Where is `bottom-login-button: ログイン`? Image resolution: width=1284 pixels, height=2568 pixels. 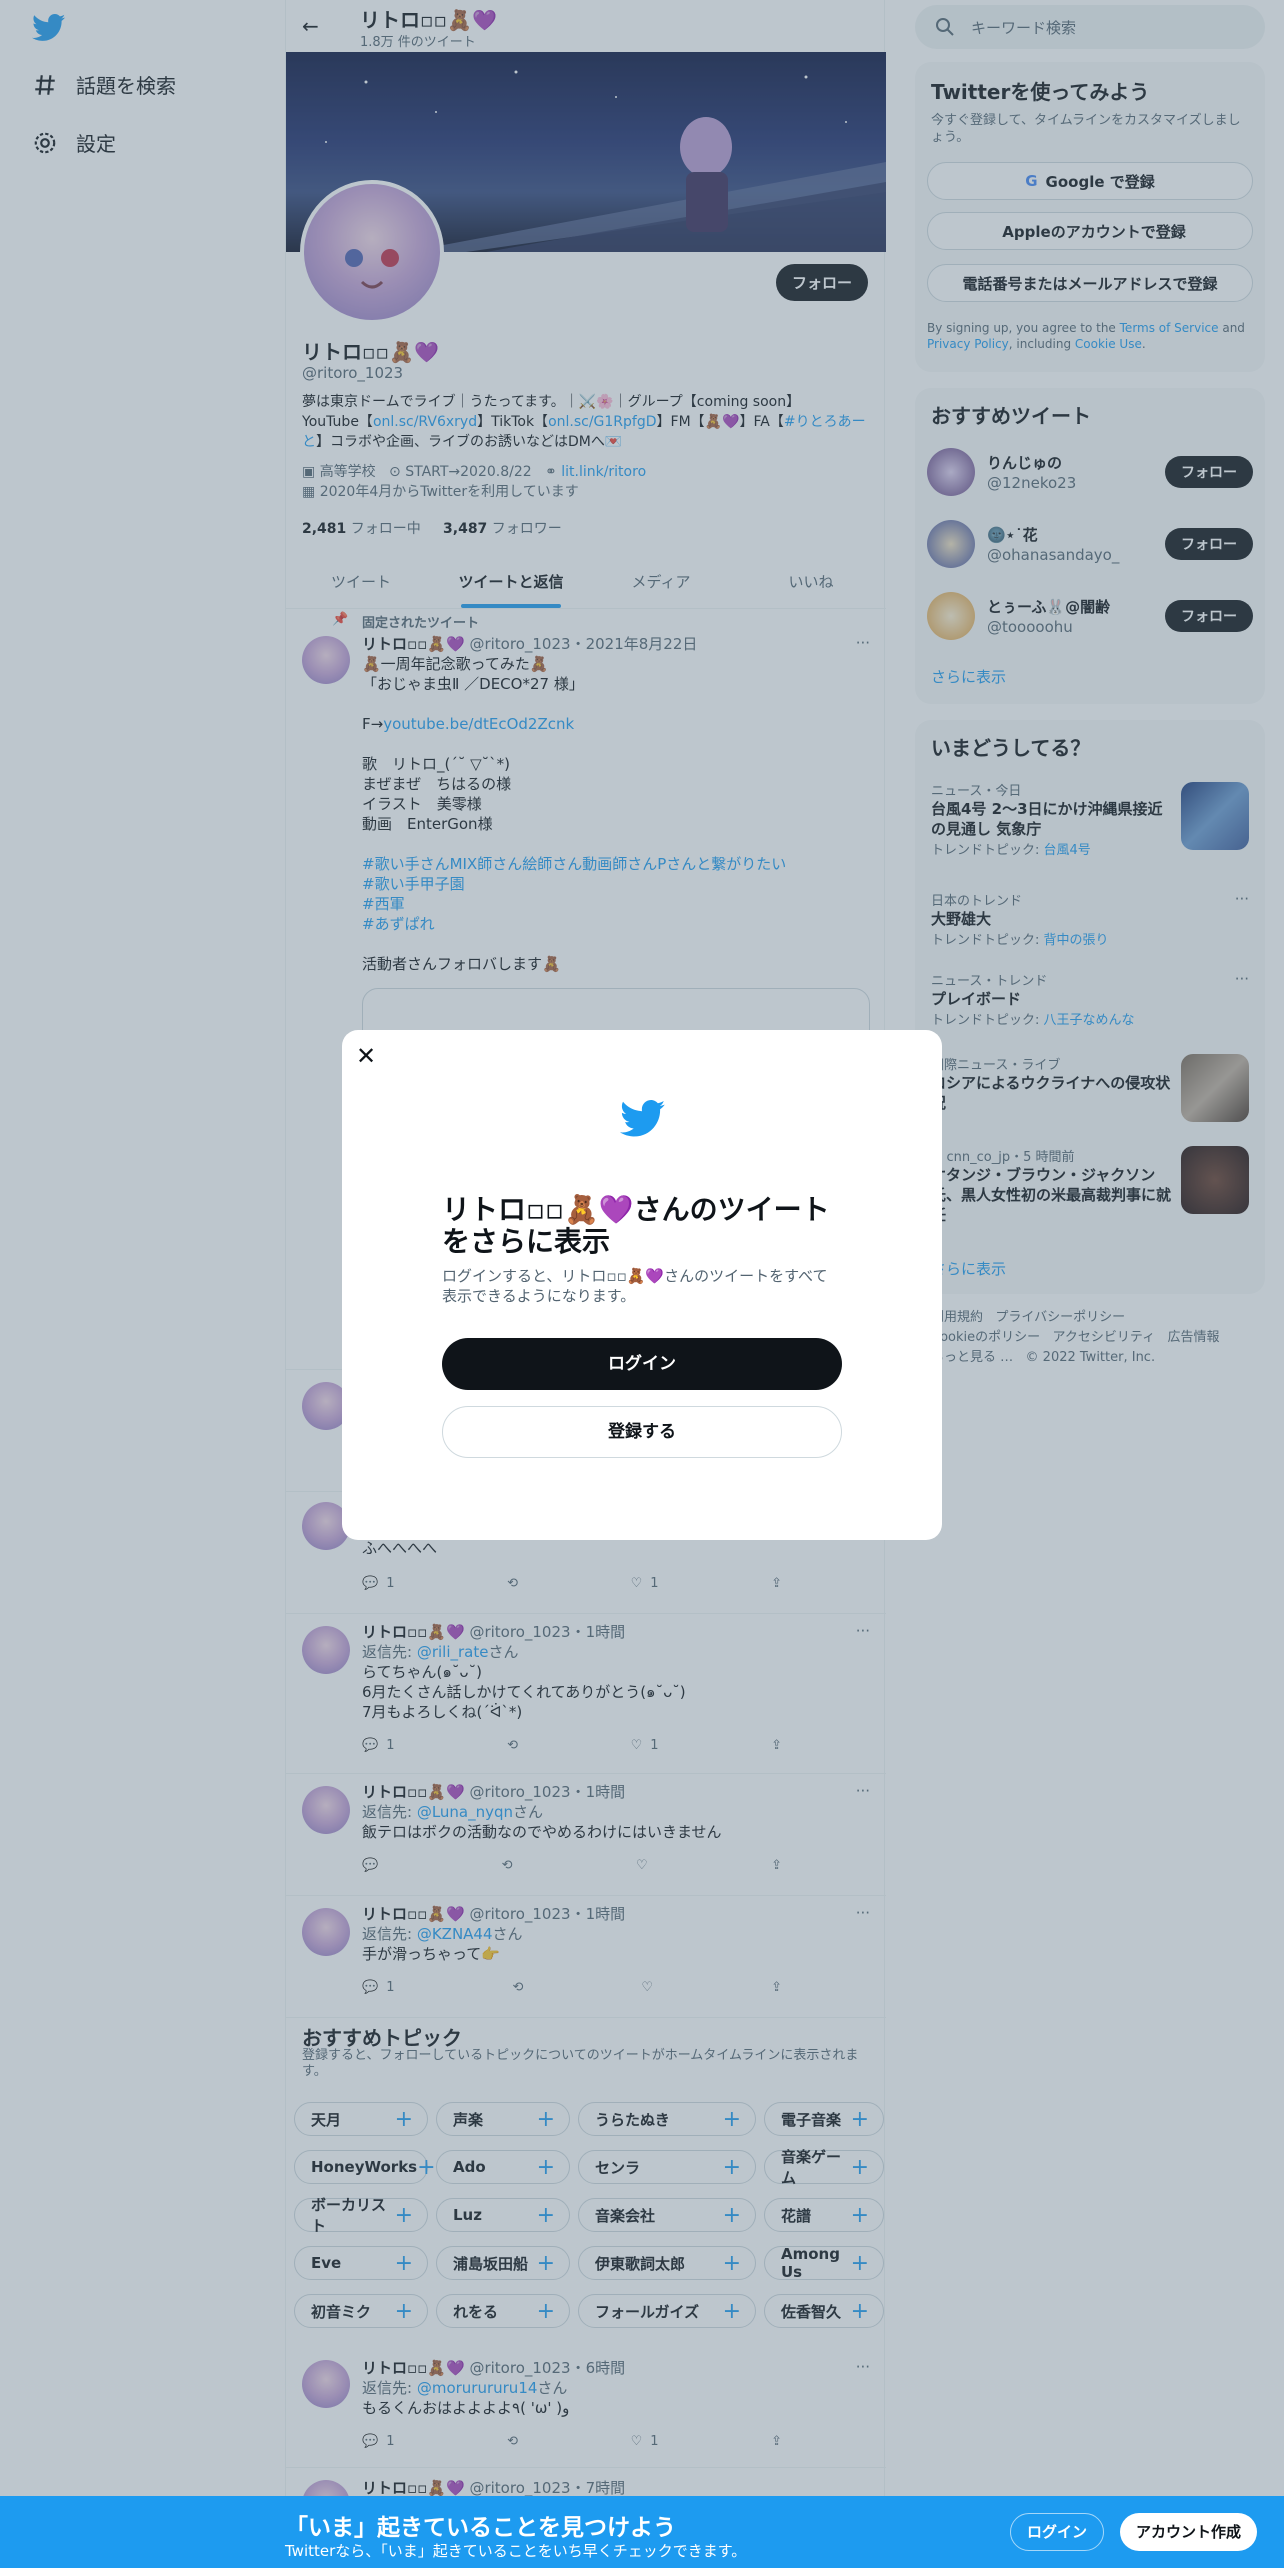
bottom-login-button: ログイン is located at coordinates (1057, 2532).